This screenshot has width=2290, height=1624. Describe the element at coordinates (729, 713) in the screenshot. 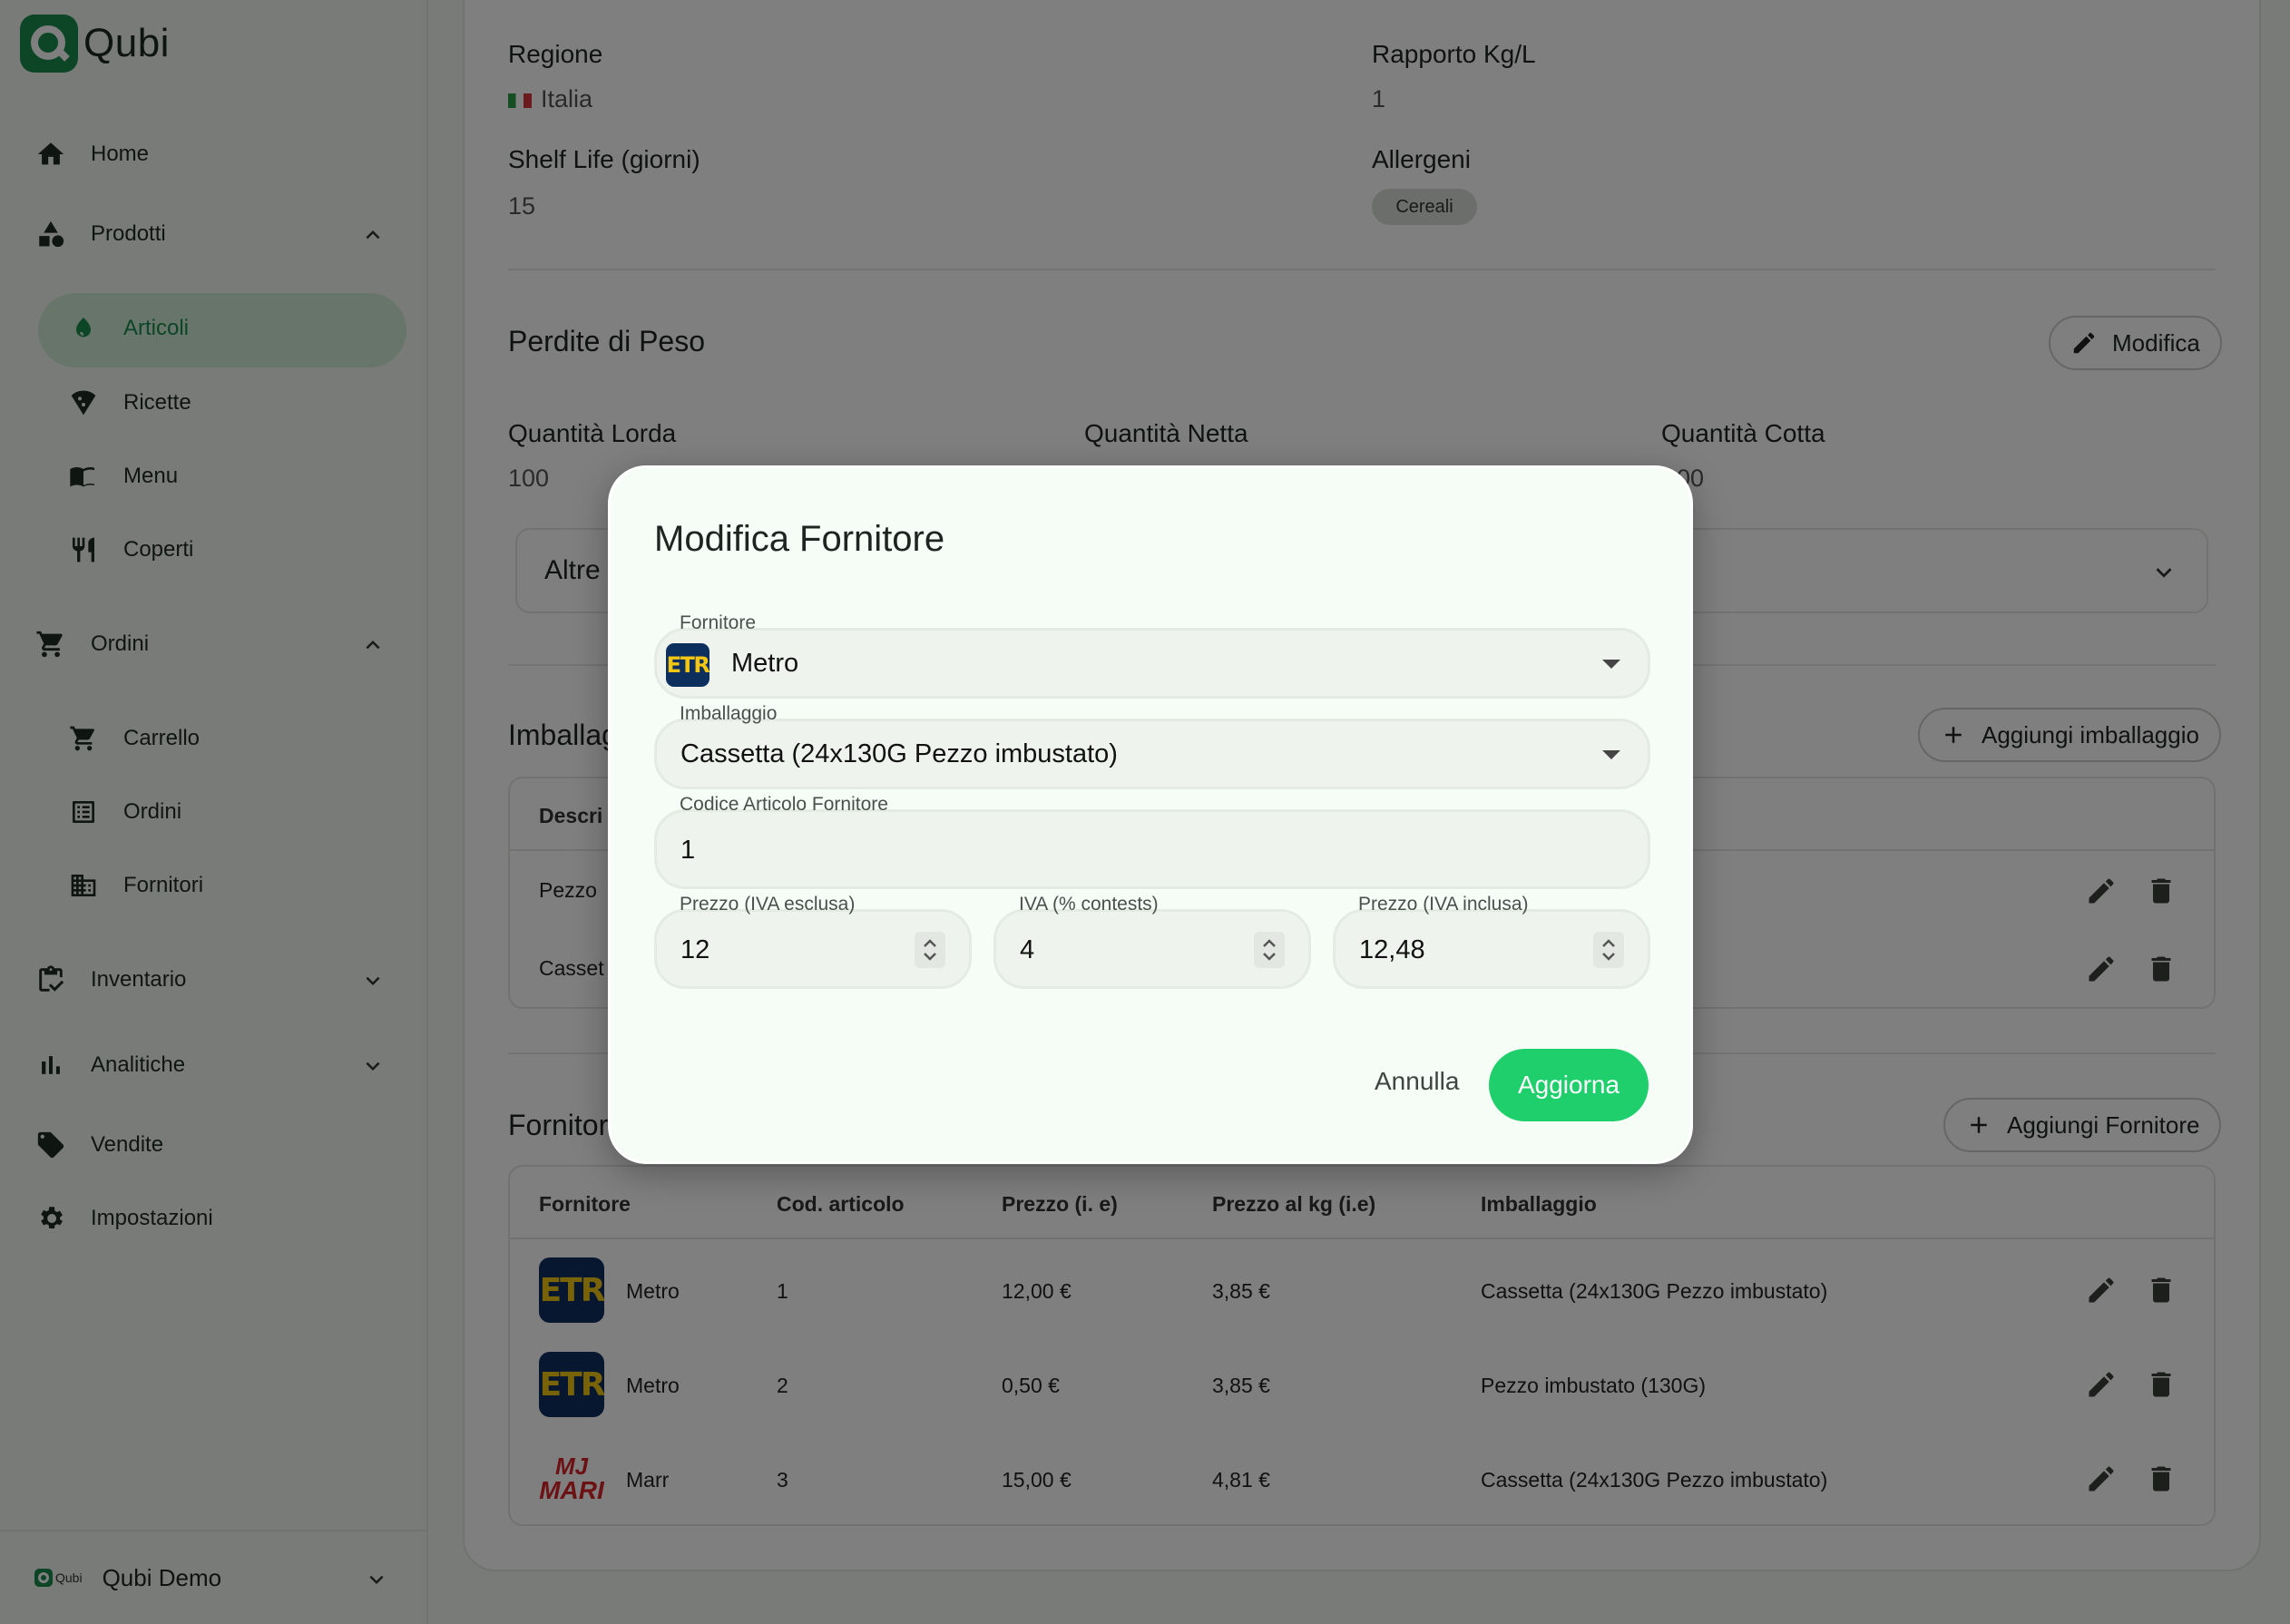

I see `imballaggio-label: Imballaggio` at that location.